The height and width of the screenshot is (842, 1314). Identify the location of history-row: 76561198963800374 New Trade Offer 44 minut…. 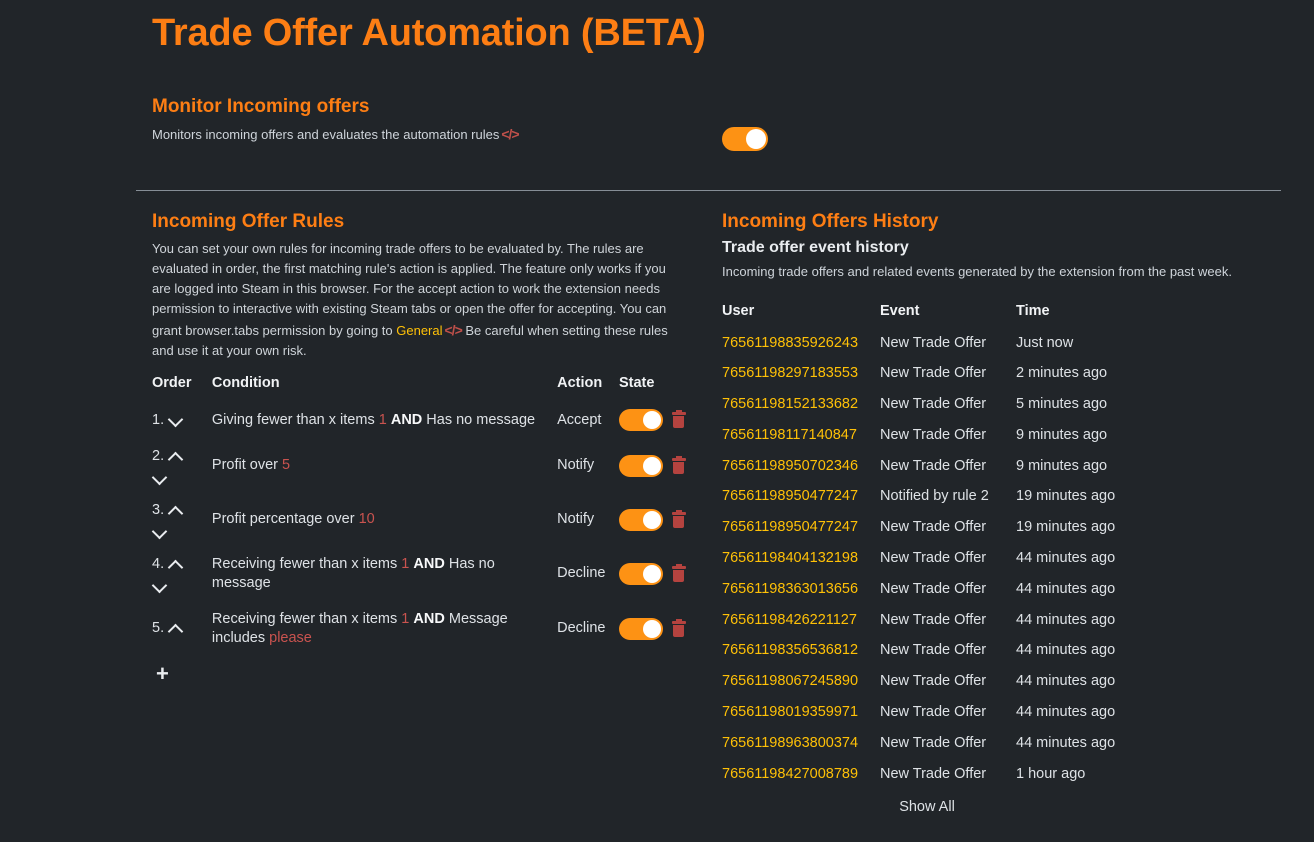
(939, 742).